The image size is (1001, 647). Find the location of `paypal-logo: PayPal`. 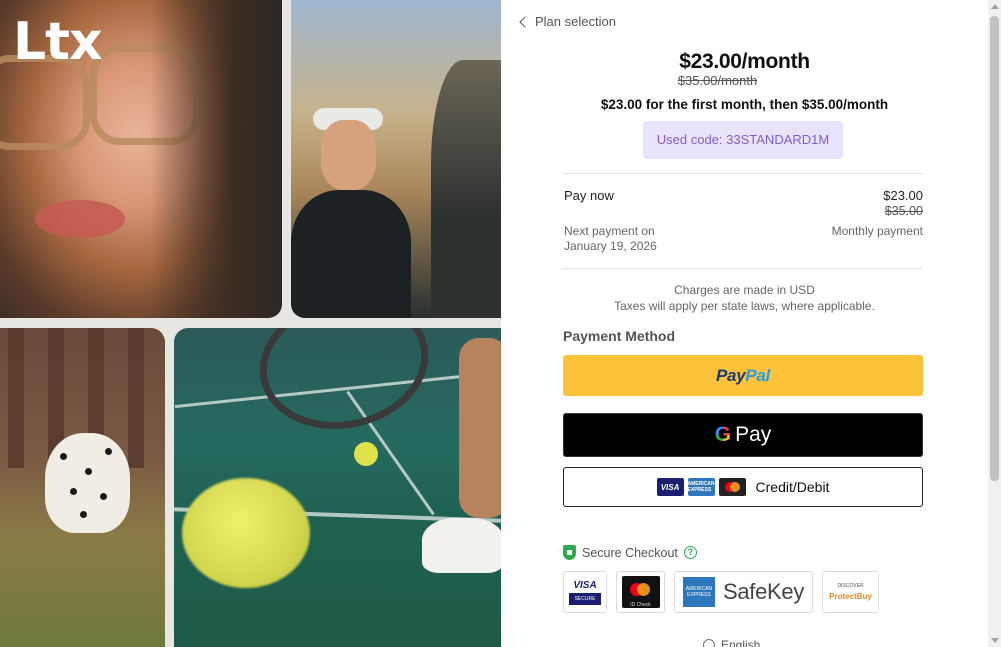

paypal-logo: PayPal is located at coordinates (743, 375).